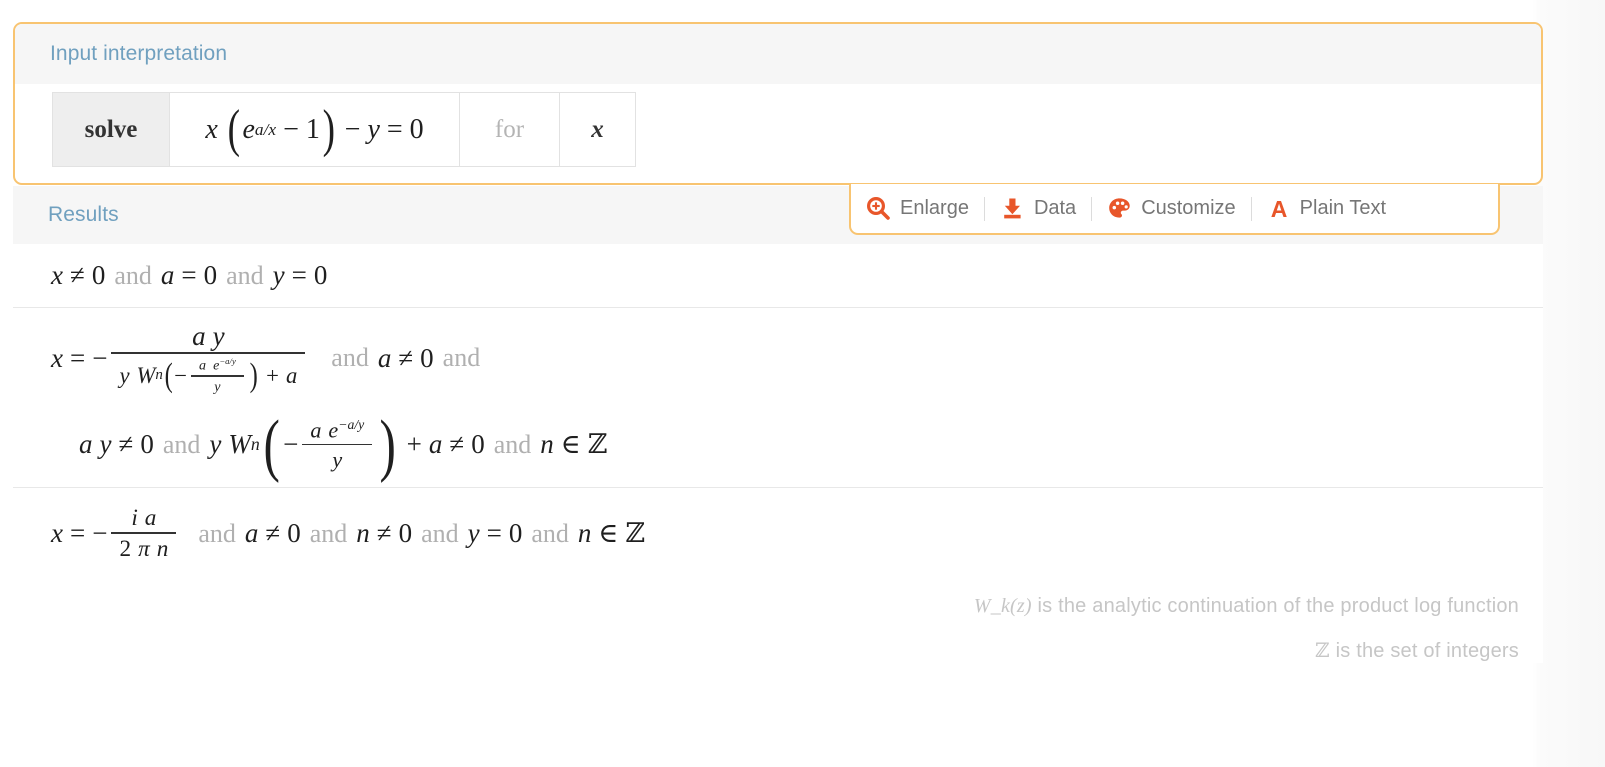 Image resolution: width=1605 pixels, height=767 pixels. Describe the element at coordinates (394, 129) in the screenshot. I see `equals-sign: =` at that location.